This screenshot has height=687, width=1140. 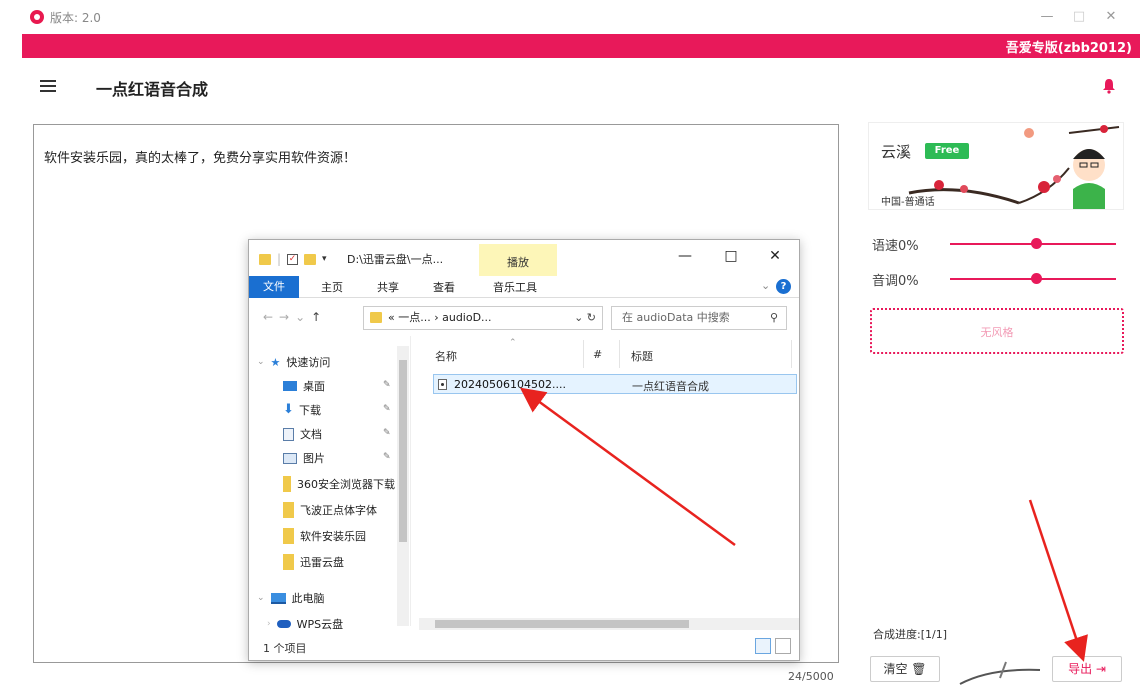 I want to click on arrow-to-export, so click(x=1058, y=580).